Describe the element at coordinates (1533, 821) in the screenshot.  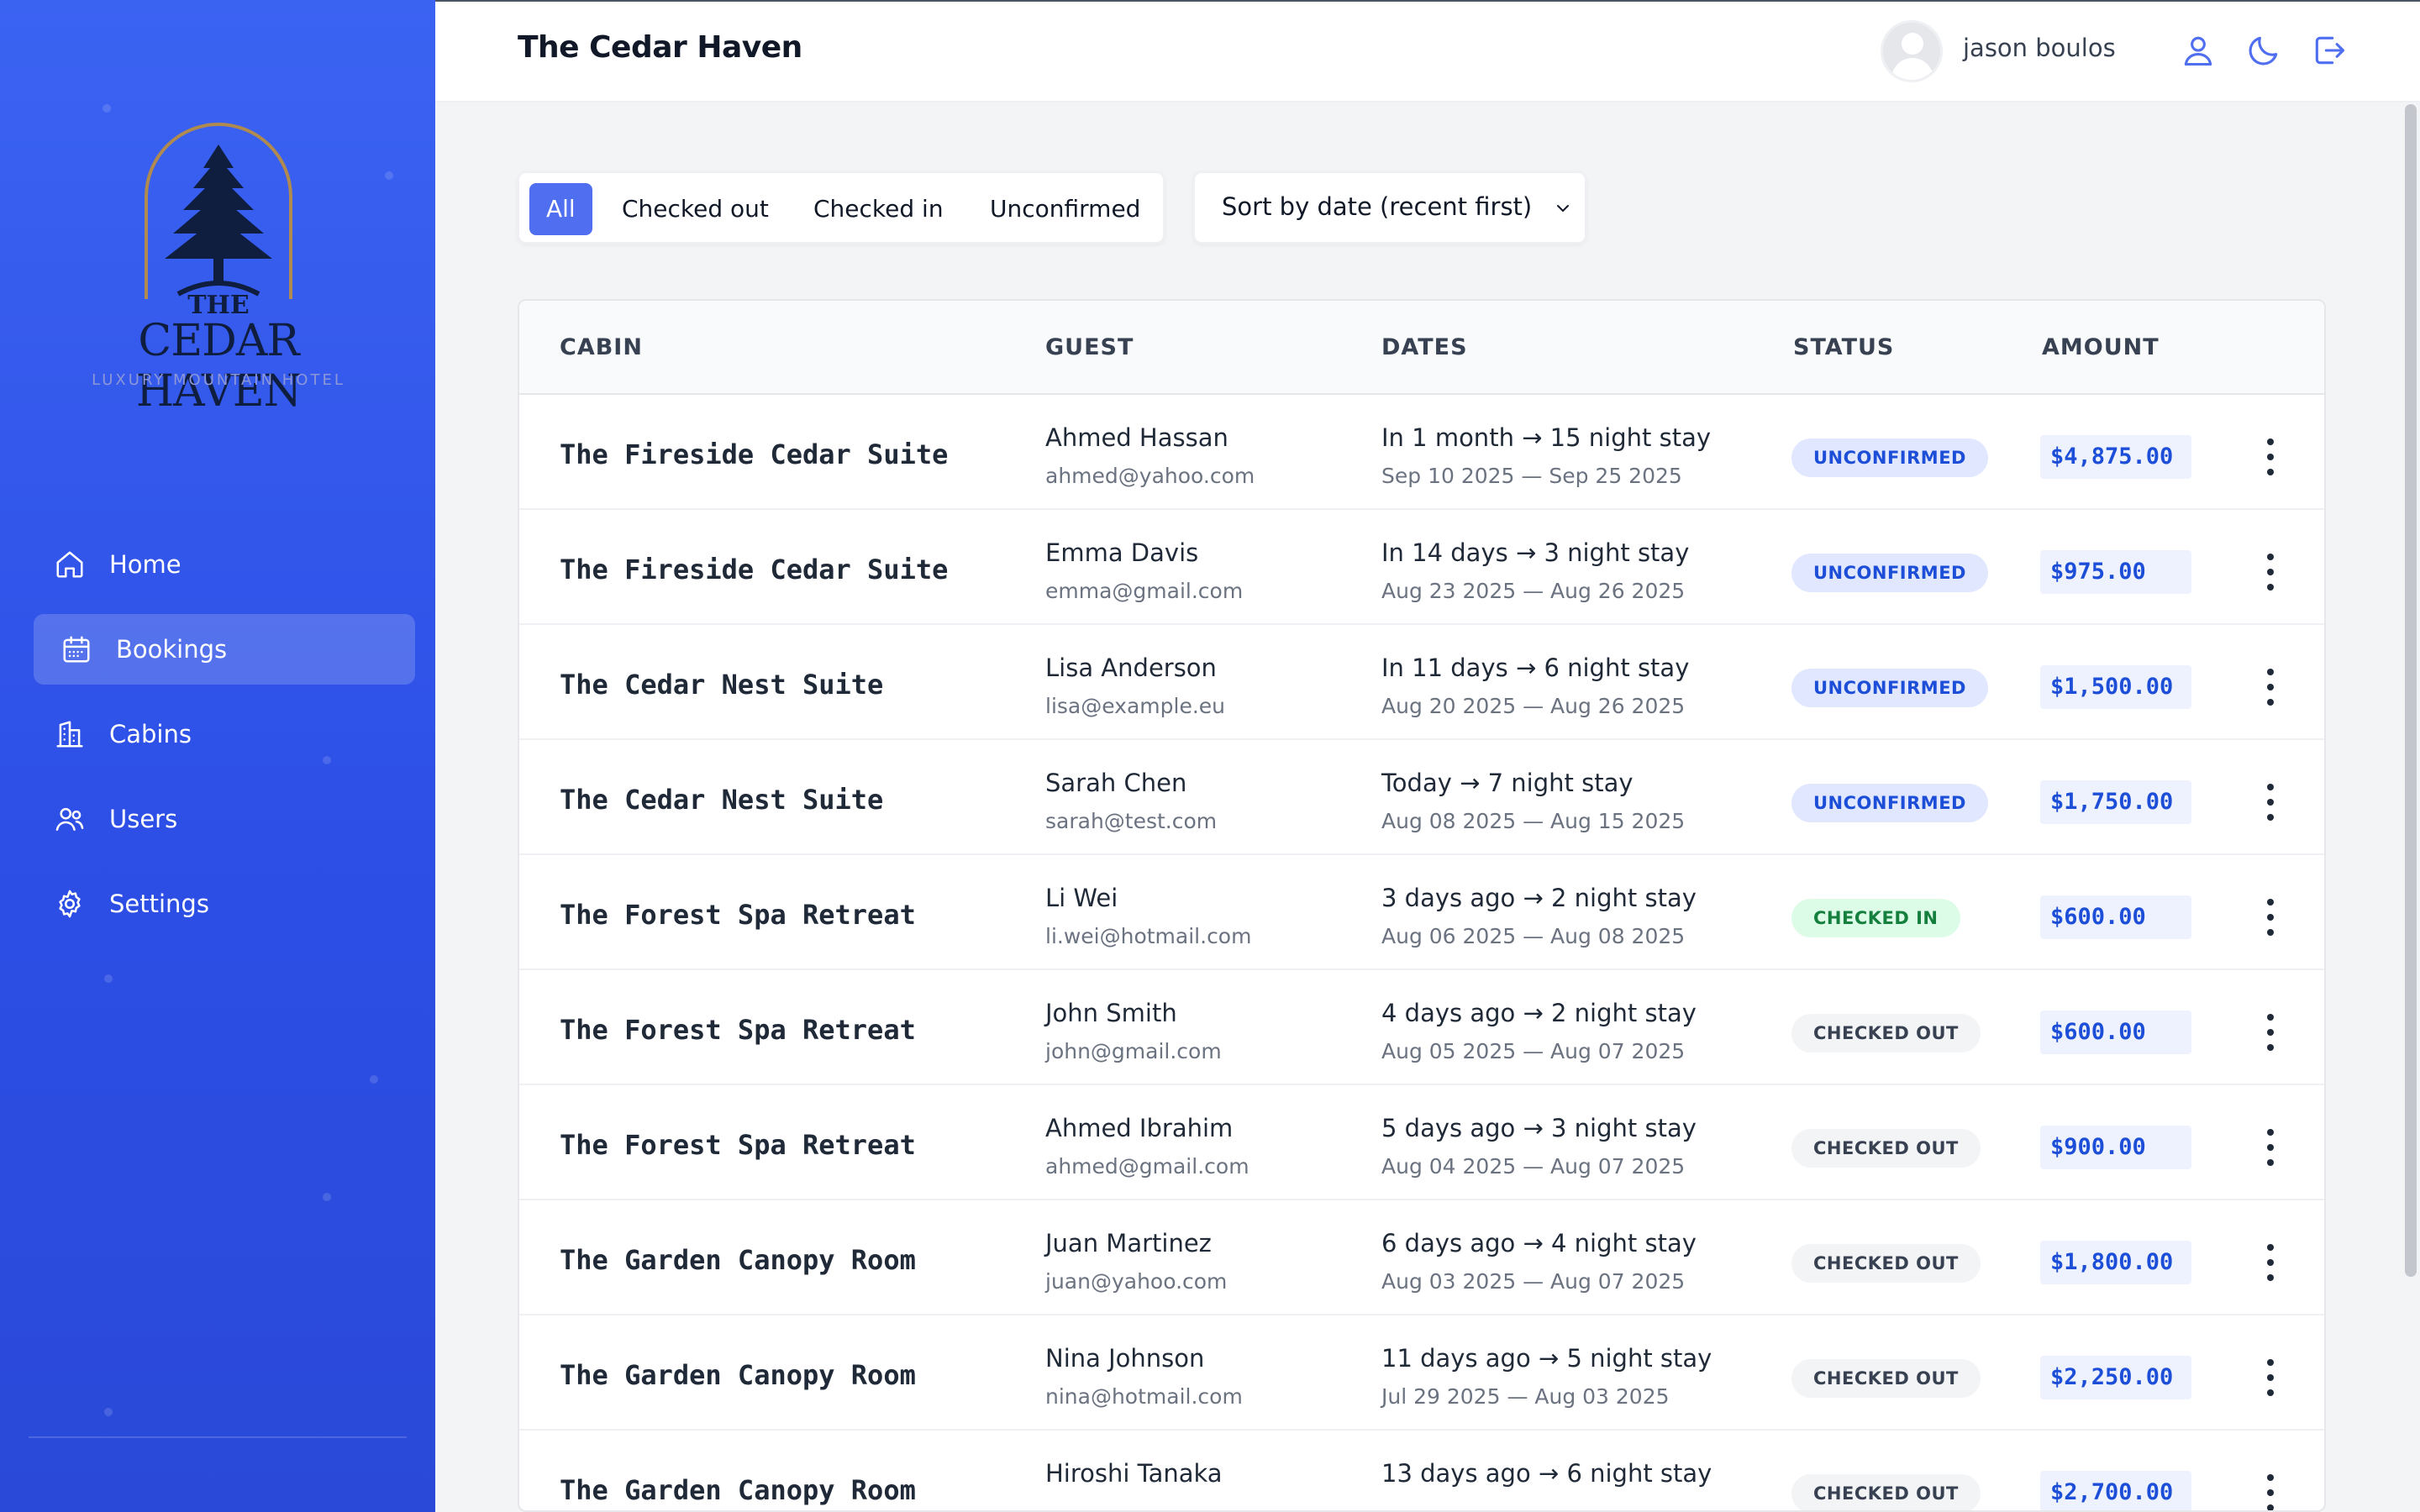
I see `date-range: Aug 08 2025 — Aug 15 2025` at that location.